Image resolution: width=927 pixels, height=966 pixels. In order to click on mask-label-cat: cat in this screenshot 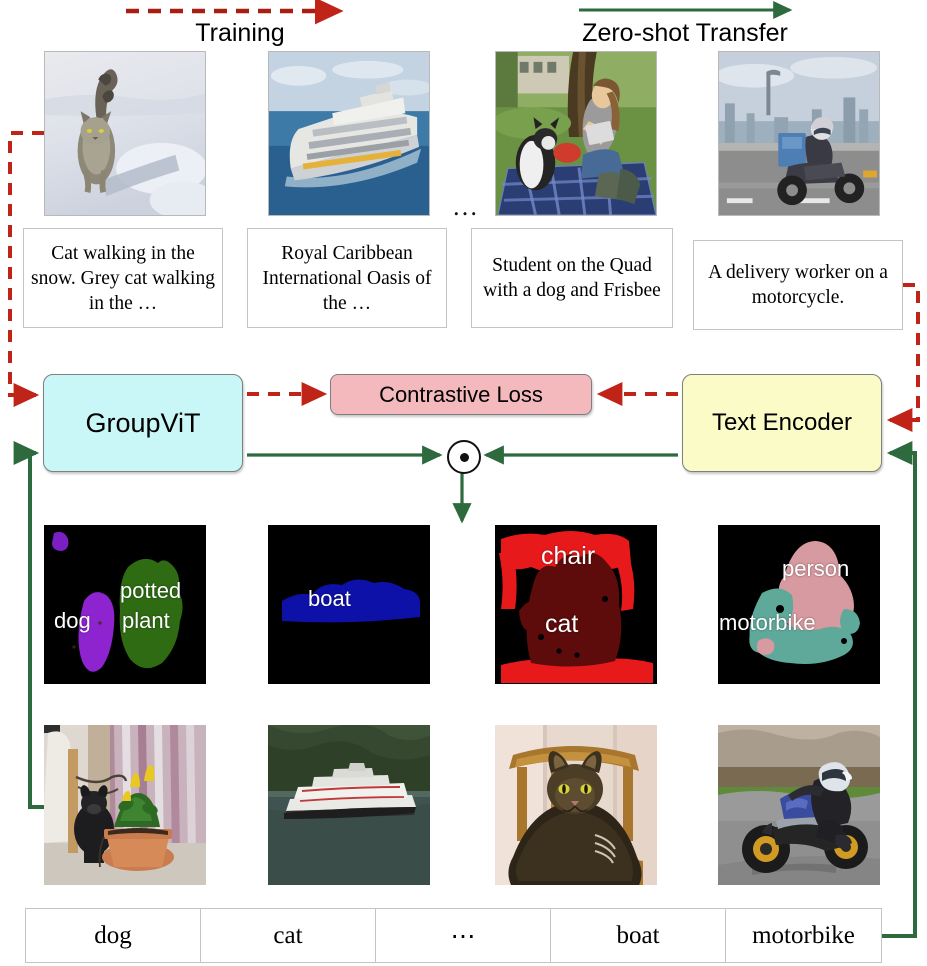, I will do `click(562, 624)`.